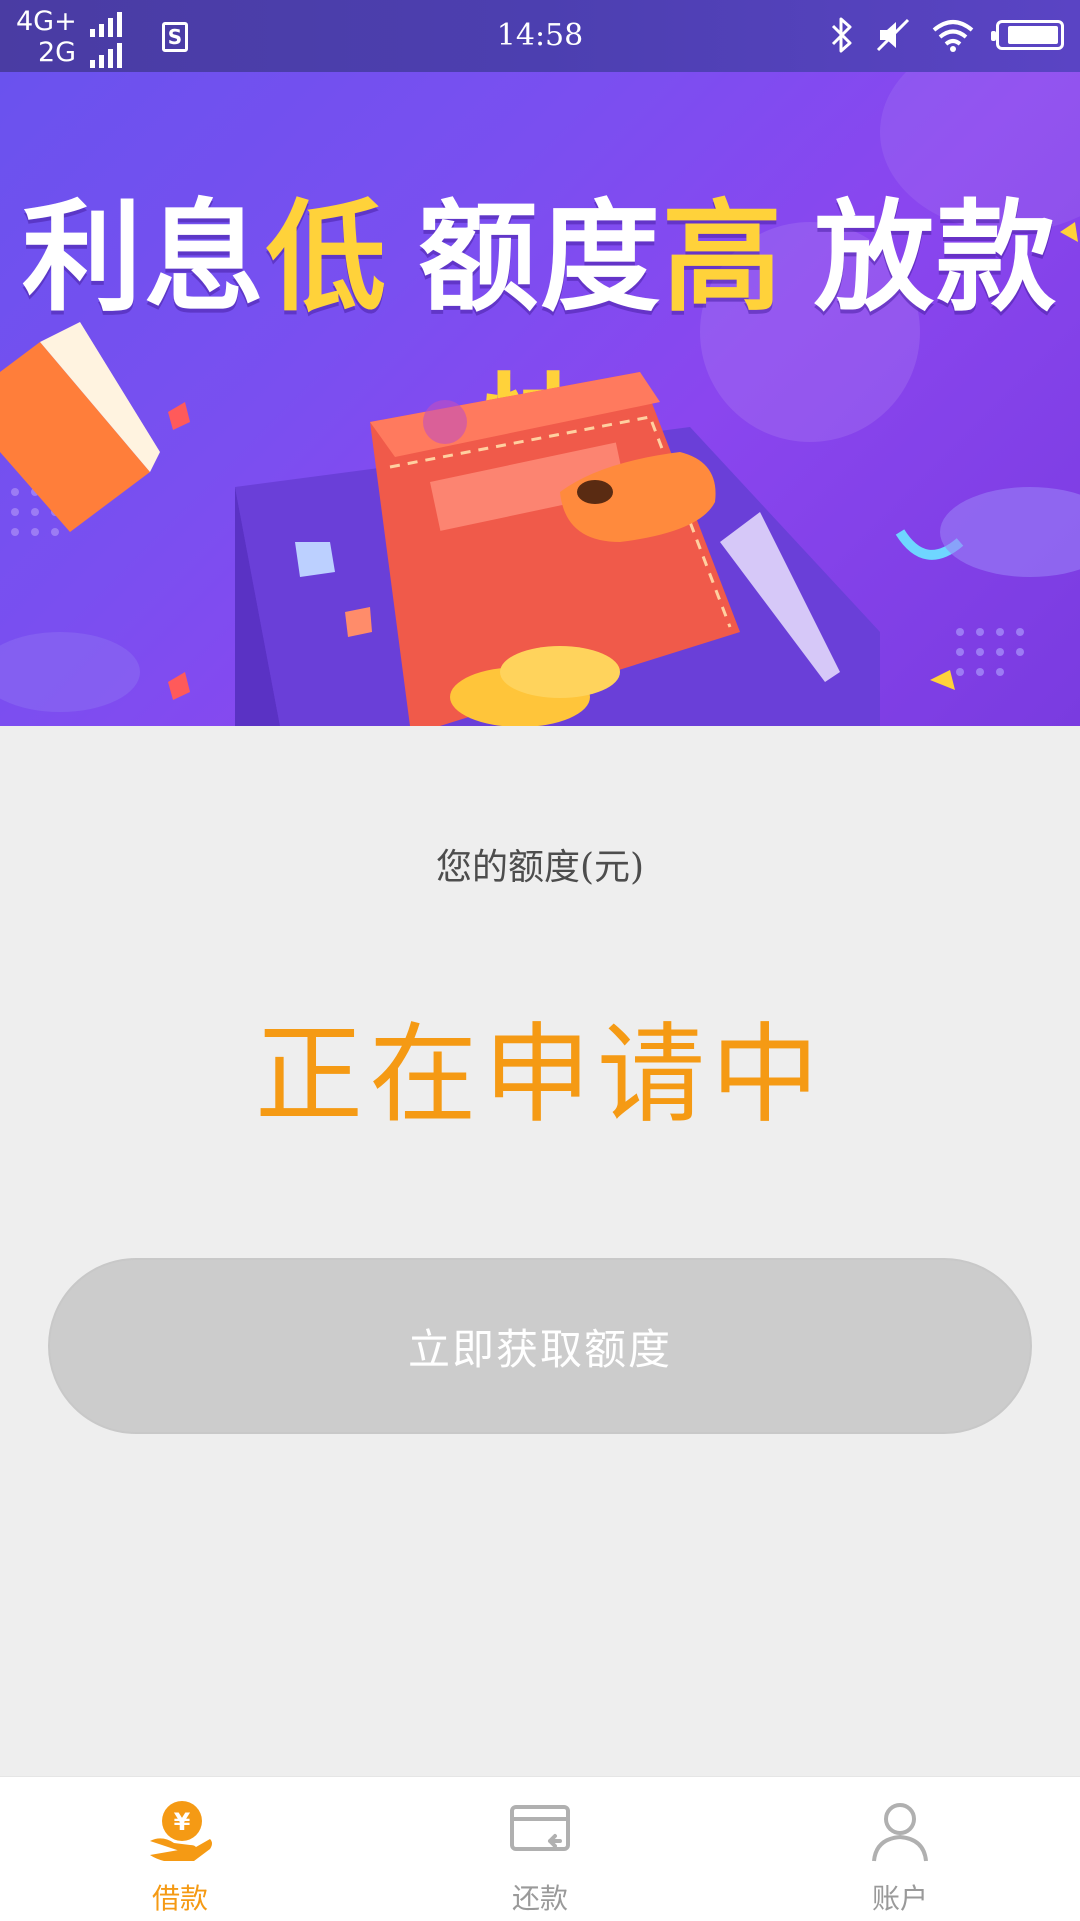 This screenshot has width=1080, height=1921. What do you see at coordinates (1027, 35) in the screenshot?
I see `battery-icon` at bounding box center [1027, 35].